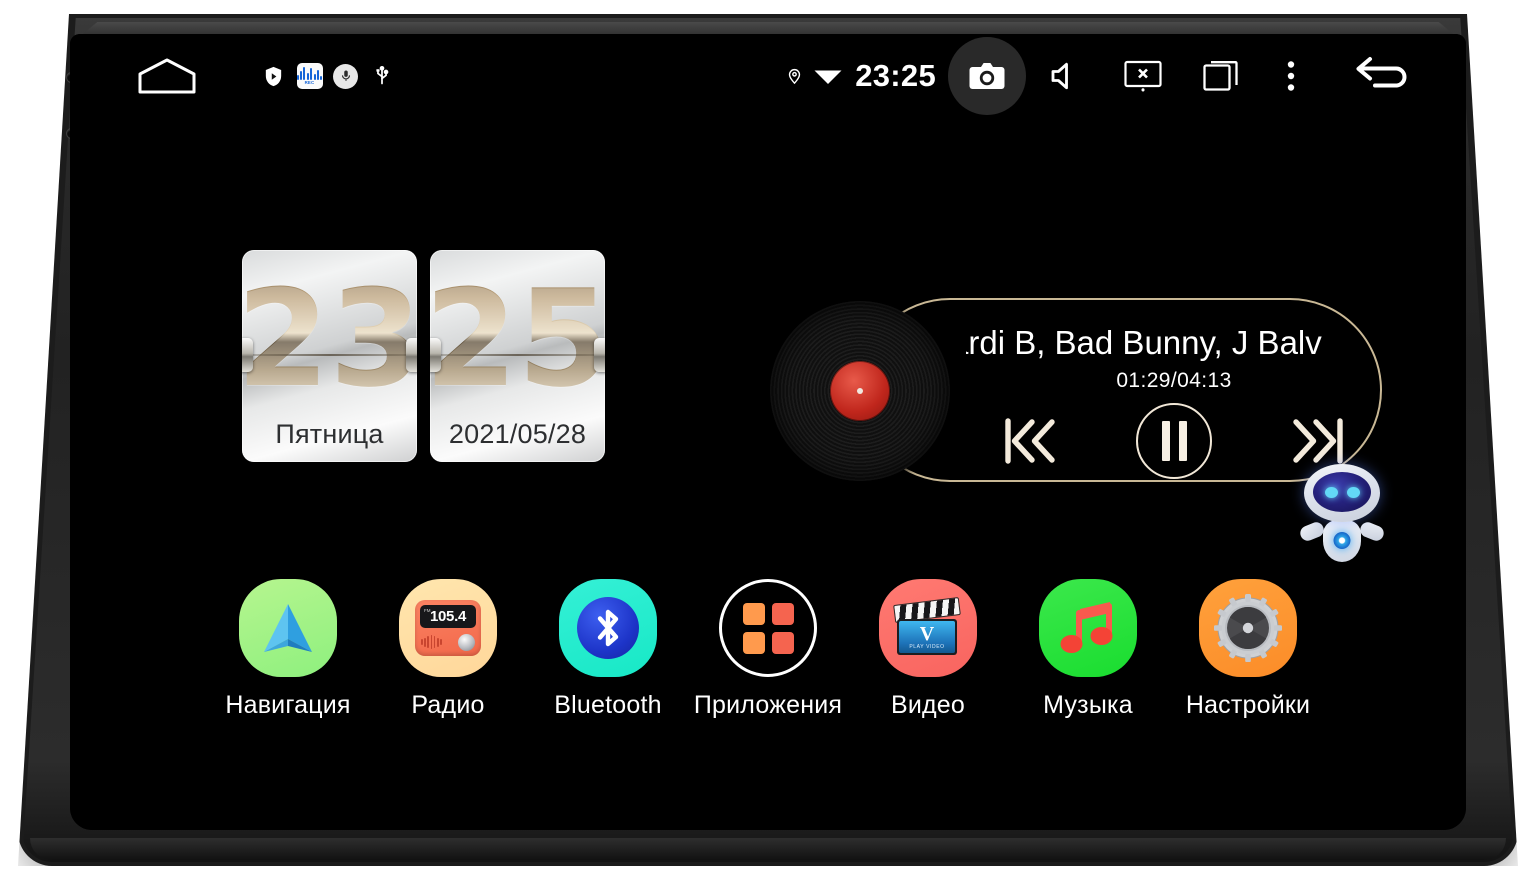 This screenshot has height=877, width=1537. I want to click on grid-squares-icon, so click(768, 628).